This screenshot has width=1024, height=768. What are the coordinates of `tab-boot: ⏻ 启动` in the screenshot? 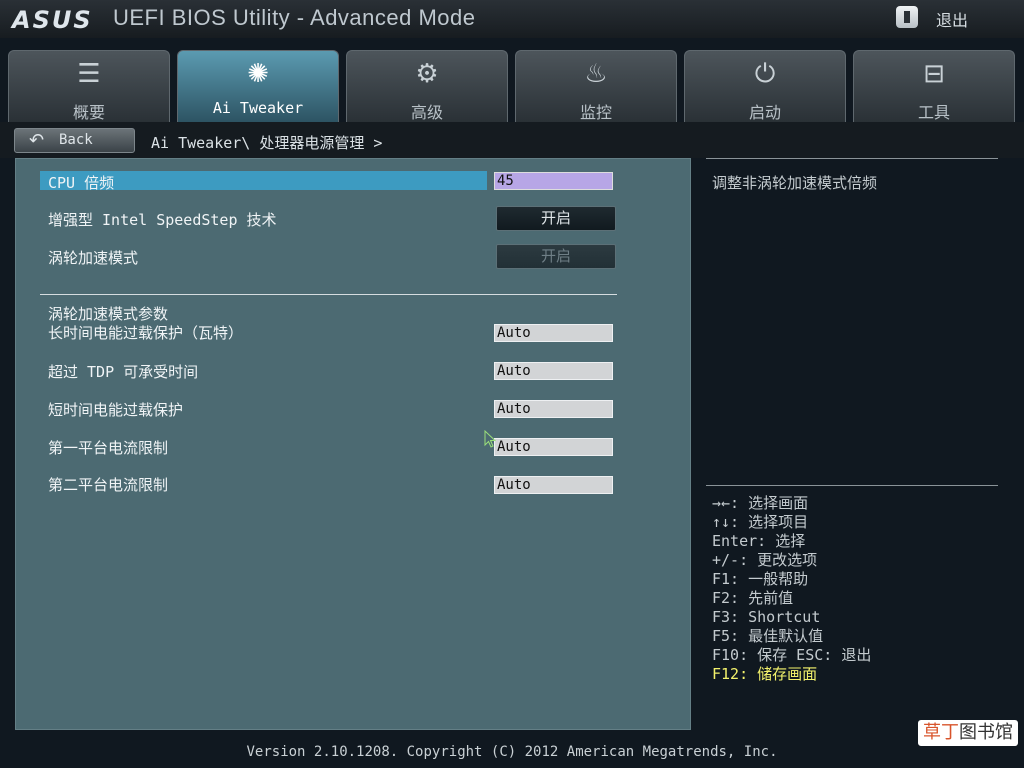 It's located at (765, 86).